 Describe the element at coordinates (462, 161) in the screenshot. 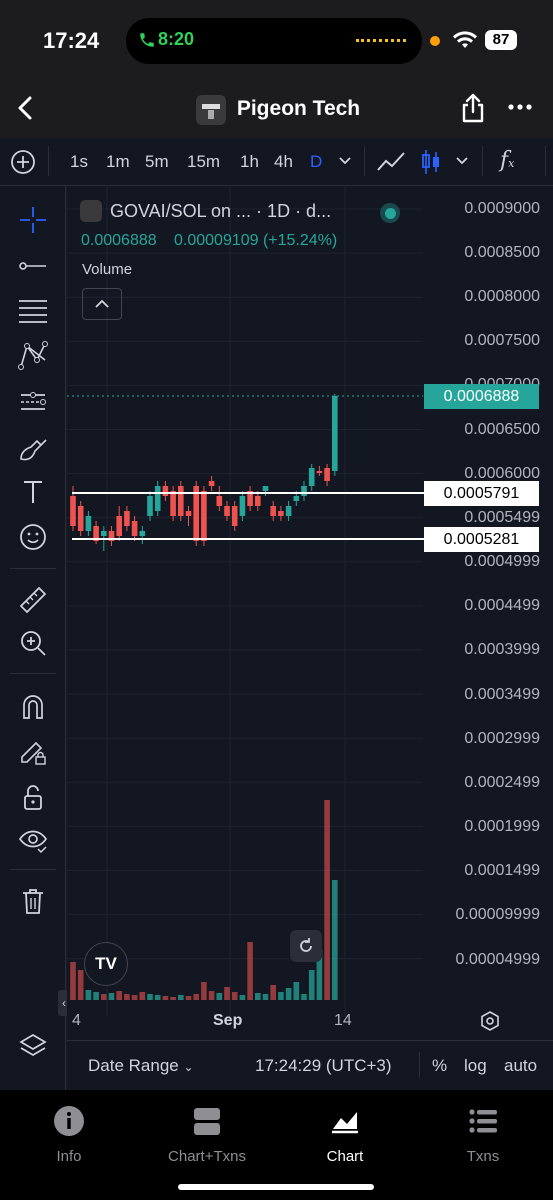

I see `chart-type-chevron-down-icon` at that location.